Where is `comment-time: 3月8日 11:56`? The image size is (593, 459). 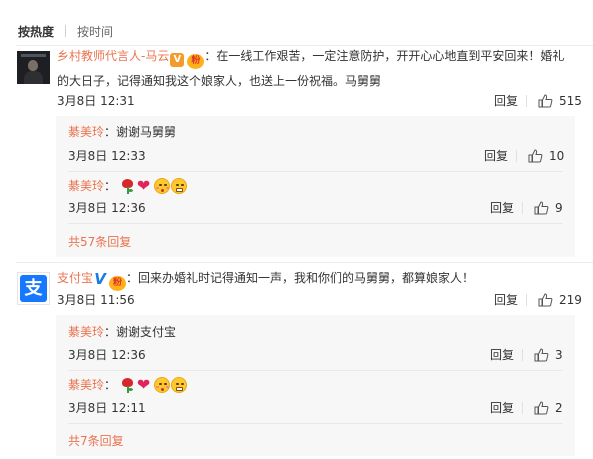
comment-time: 3月8日 11:56 is located at coordinates (96, 300).